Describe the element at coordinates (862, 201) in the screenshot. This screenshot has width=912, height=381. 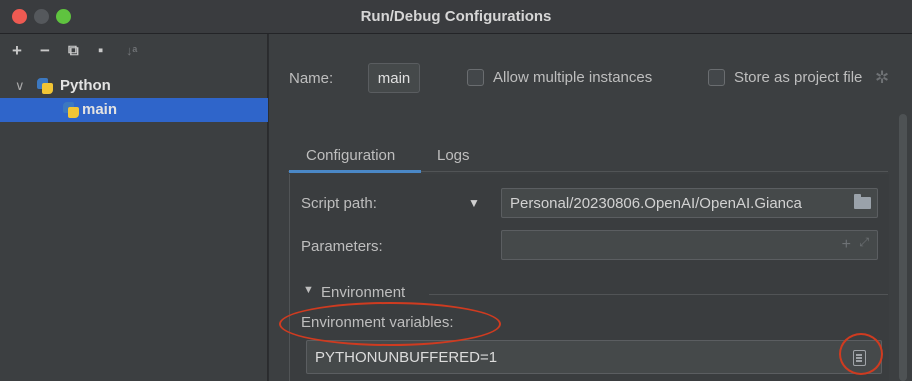
I see `folder-icon` at that location.